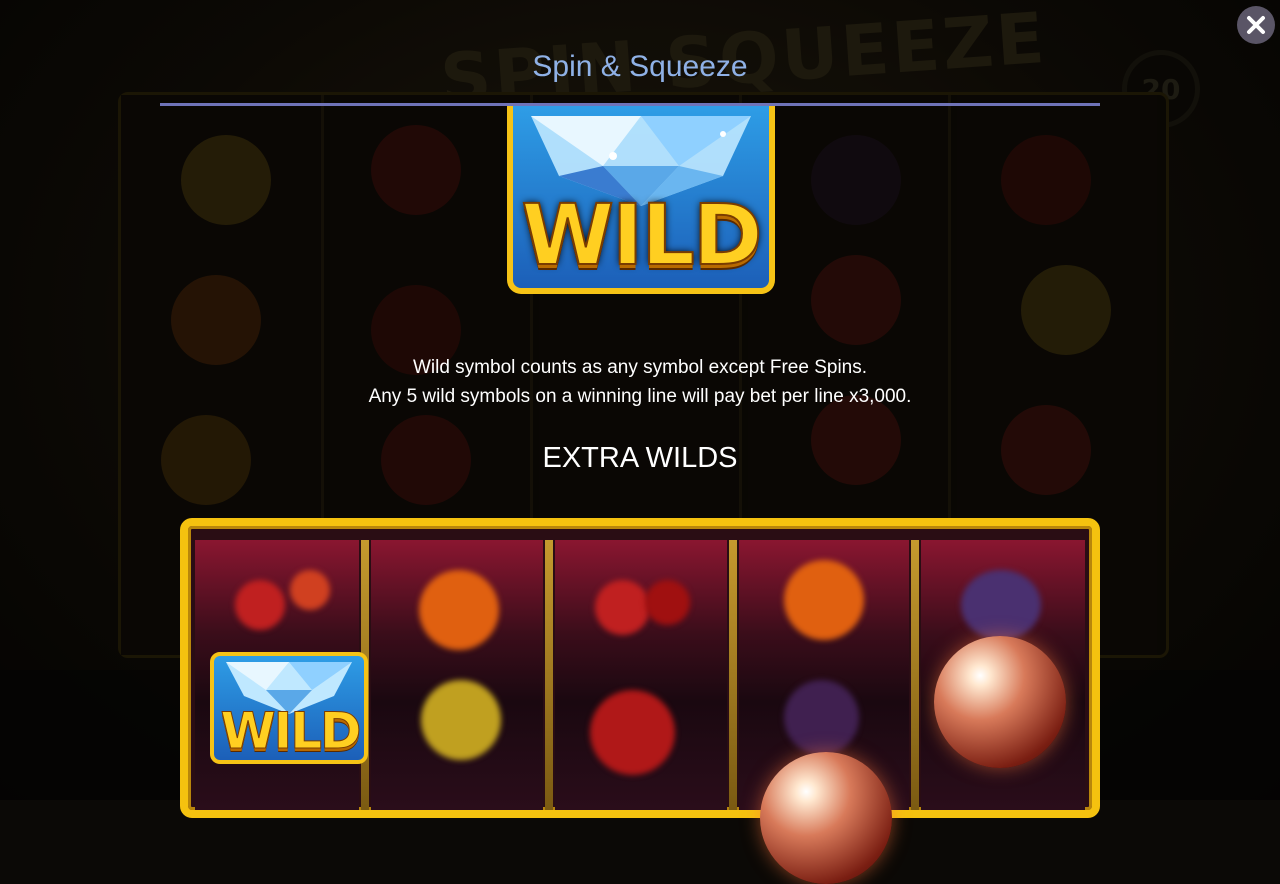  Describe the element at coordinates (640, 458) in the screenshot. I see `section-heading: EXTRA WILDS` at that location.